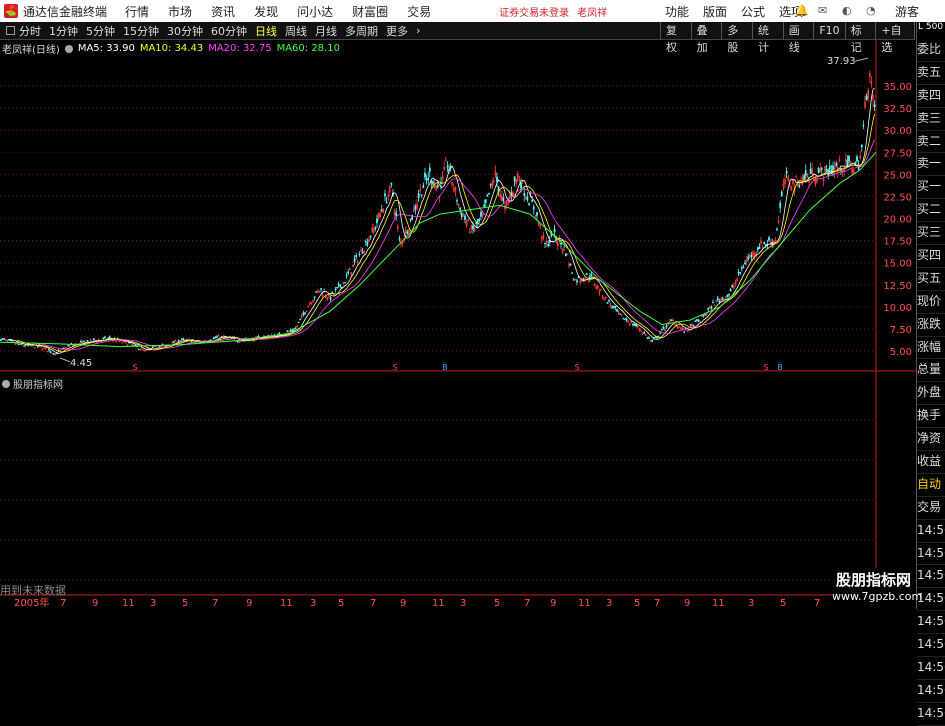 The height and width of the screenshot is (726, 945). I want to click on y-tick-label: 27.50, so click(897, 153).